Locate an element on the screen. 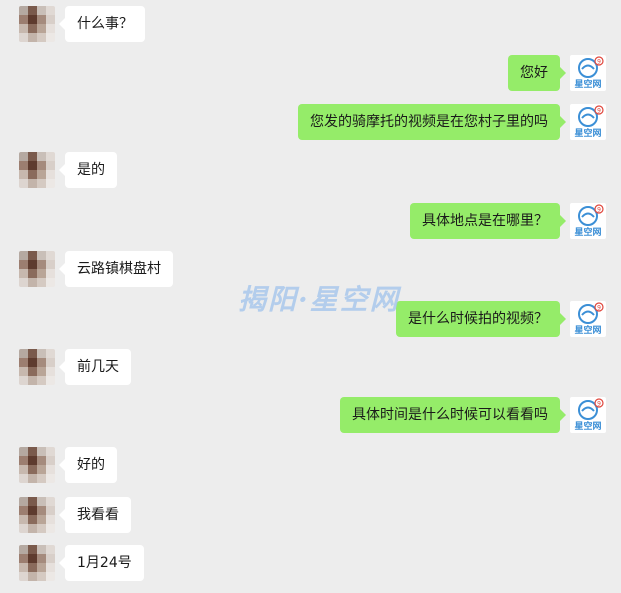 The image size is (621, 593). site-watermark: 揭阳·星空网 is located at coordinates (319, 299).